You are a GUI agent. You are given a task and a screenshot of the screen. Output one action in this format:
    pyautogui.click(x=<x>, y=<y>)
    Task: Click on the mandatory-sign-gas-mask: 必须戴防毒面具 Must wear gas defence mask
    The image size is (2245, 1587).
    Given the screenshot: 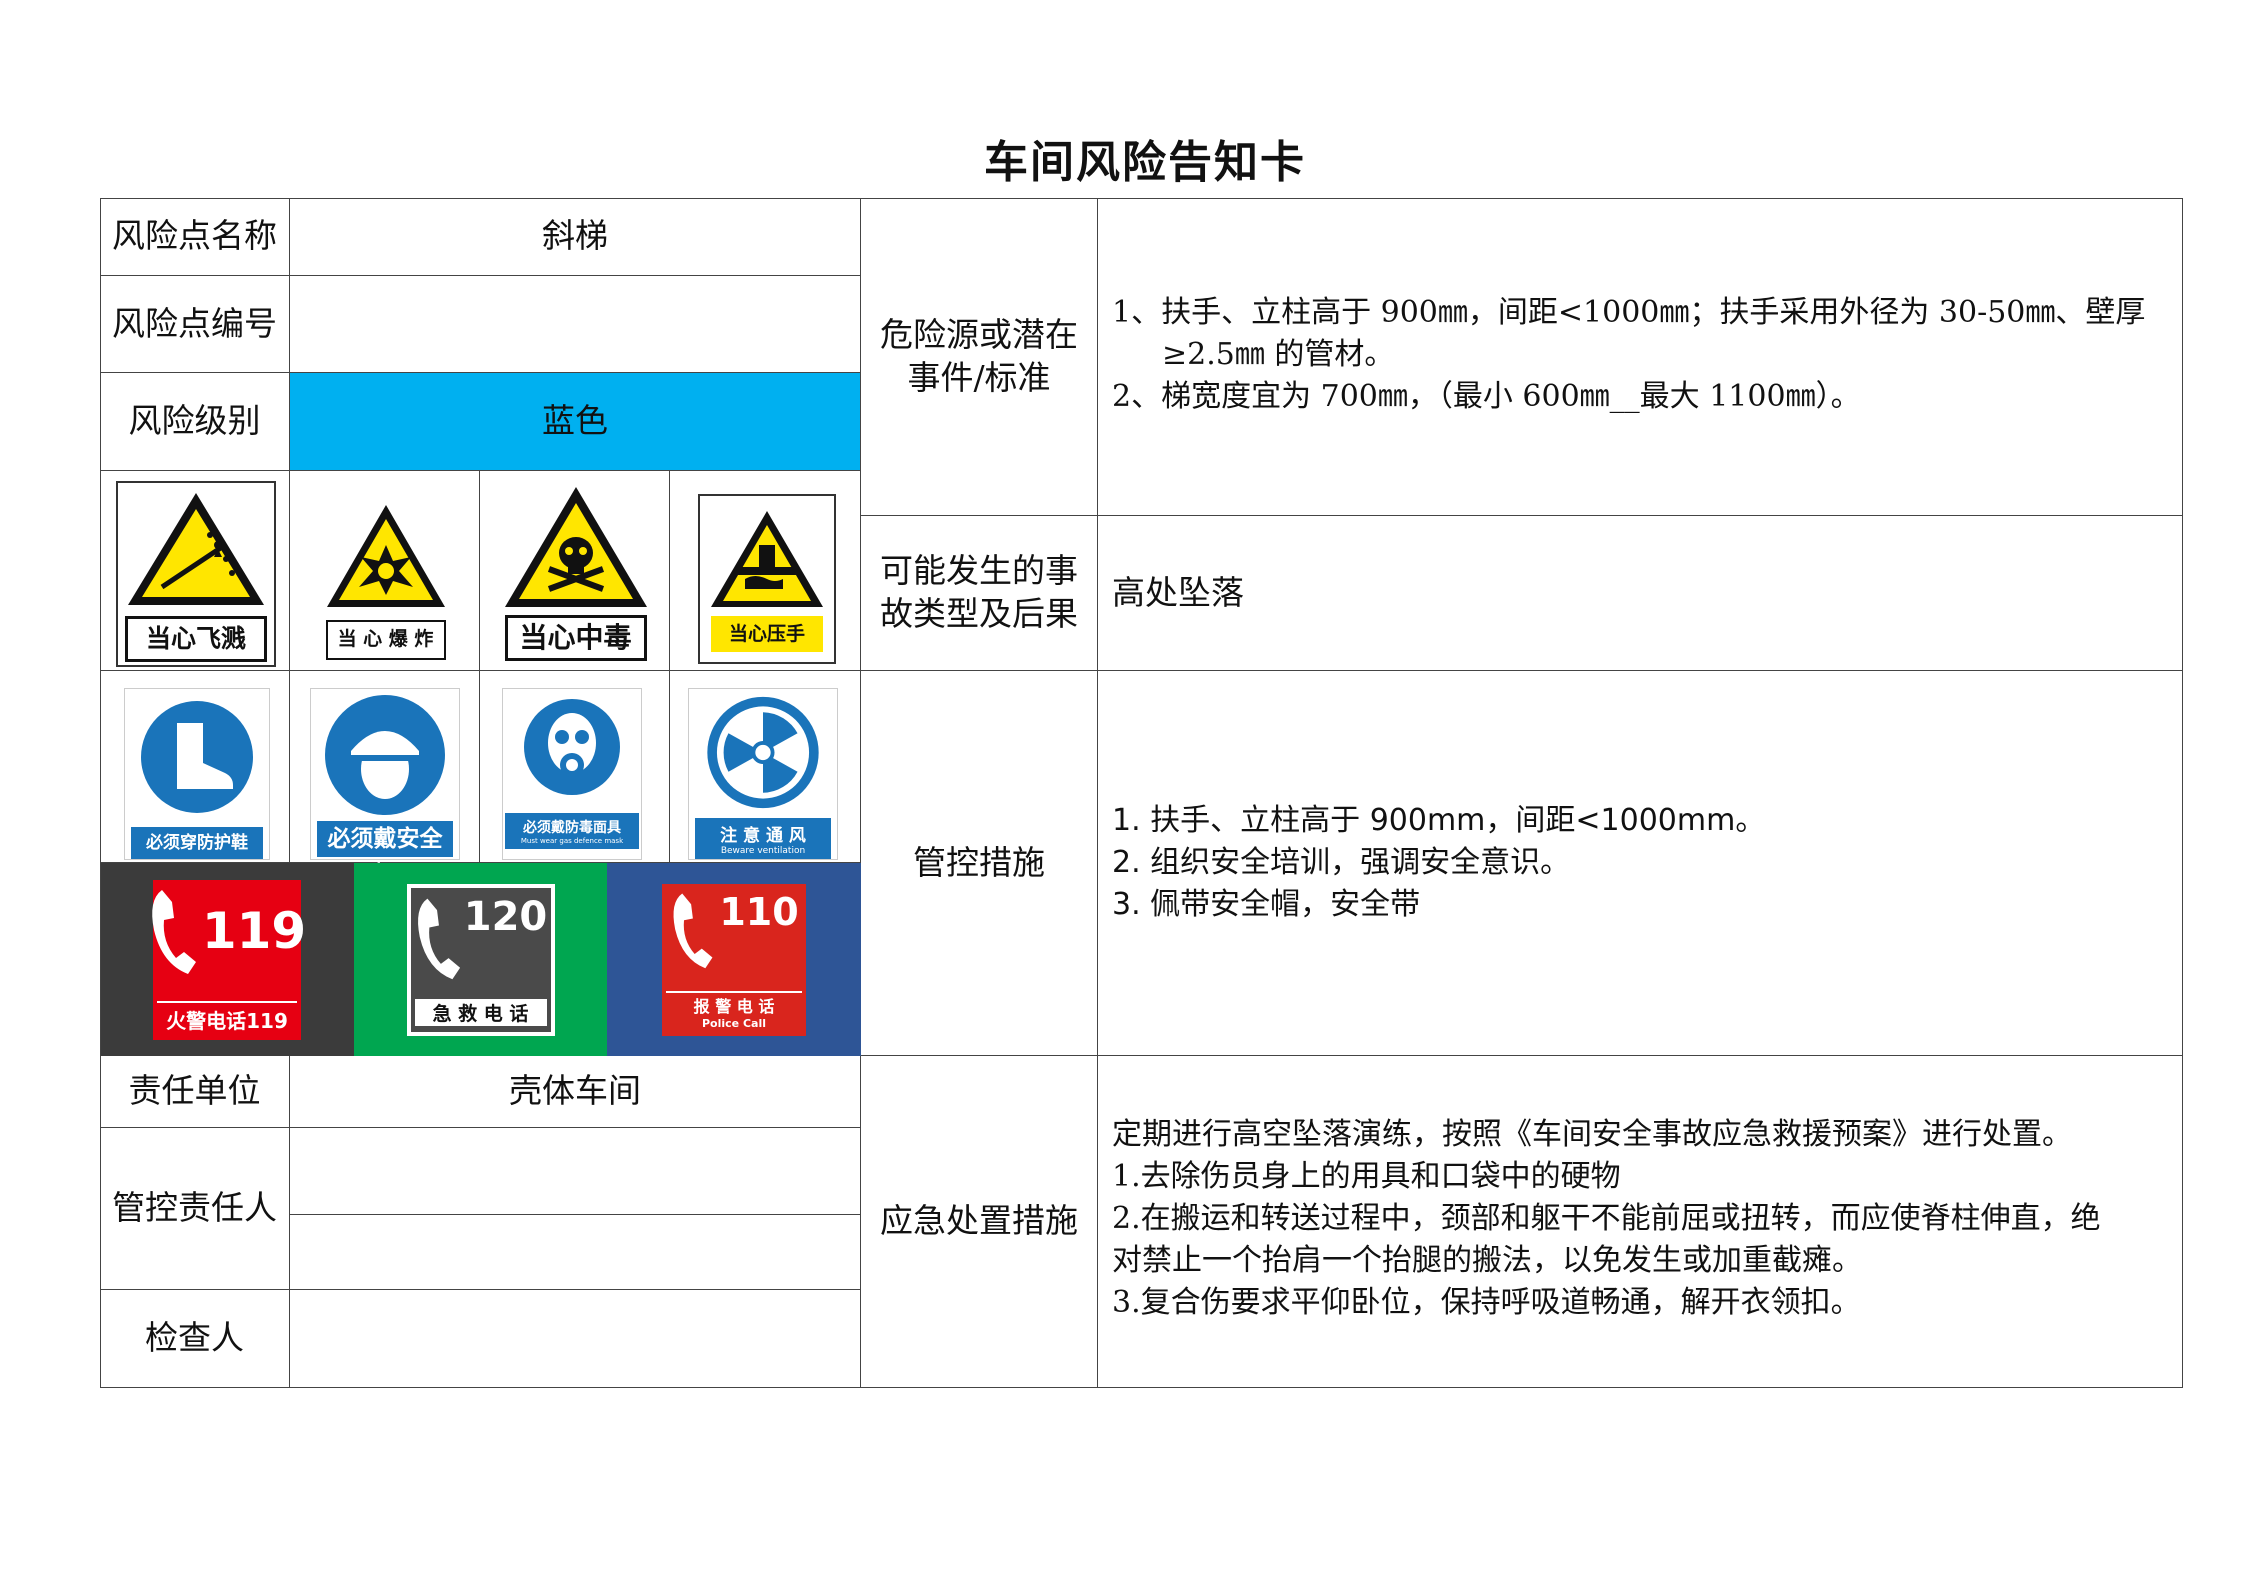 What is the action you would take?
    pyautogui.click(x=572, y=774)
    